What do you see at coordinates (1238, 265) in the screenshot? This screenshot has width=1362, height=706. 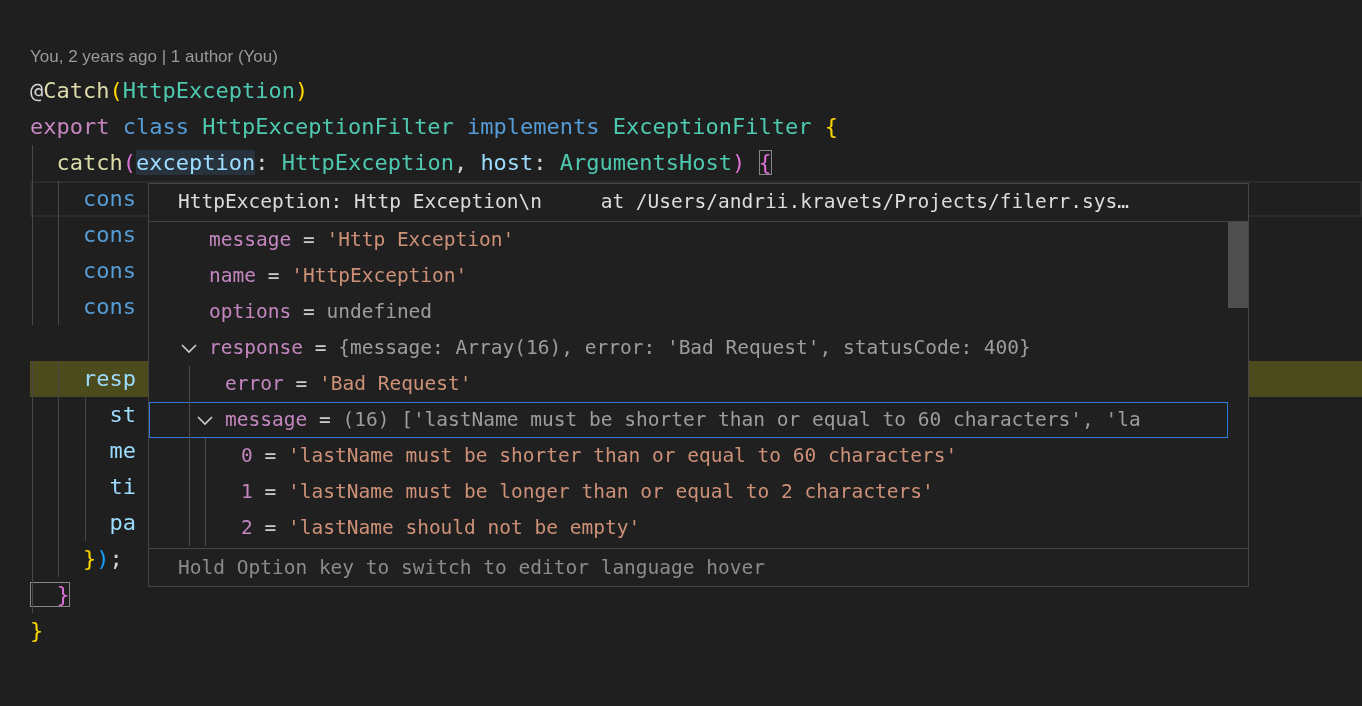 I see `scrollbar` at bounding box center [1238, 265].